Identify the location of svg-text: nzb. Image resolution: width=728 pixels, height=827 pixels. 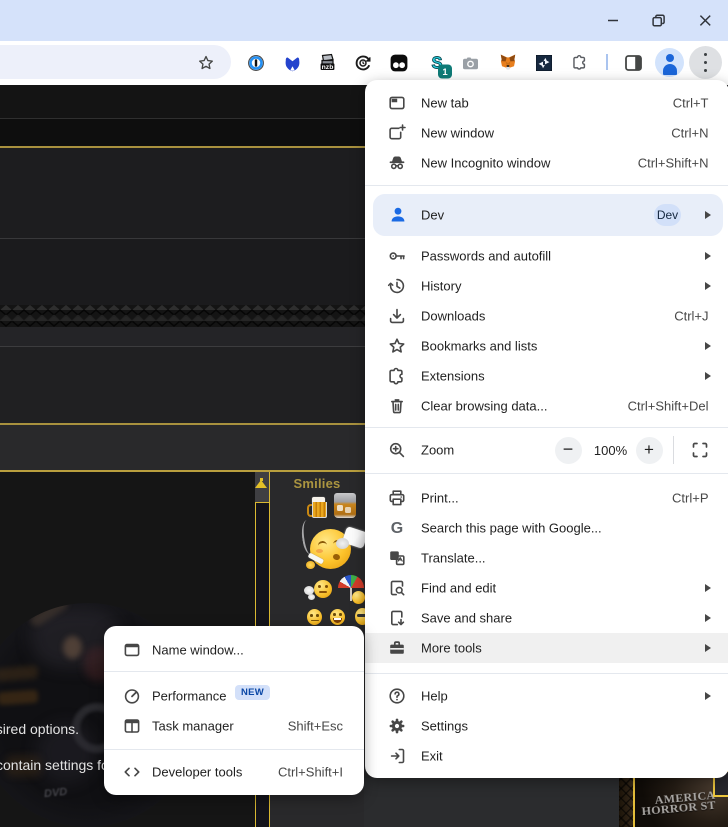
(328, 67).